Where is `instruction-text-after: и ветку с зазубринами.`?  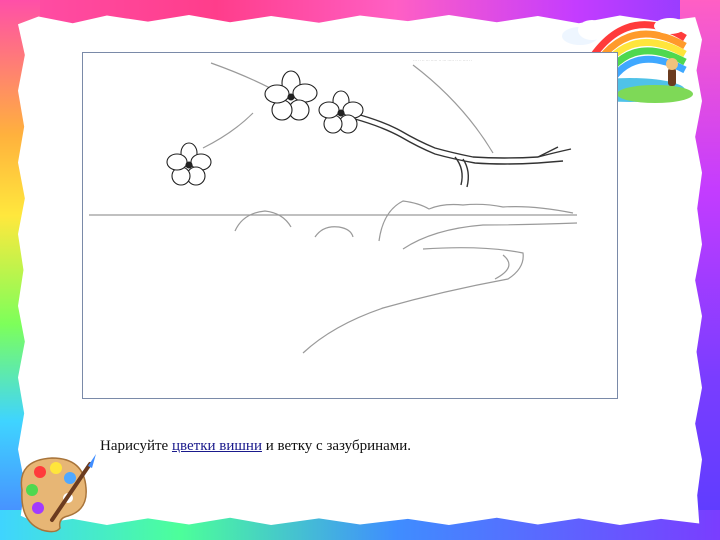 instruction-text-after: и ветку с зазубринами. is located at coordinates (336, 446).